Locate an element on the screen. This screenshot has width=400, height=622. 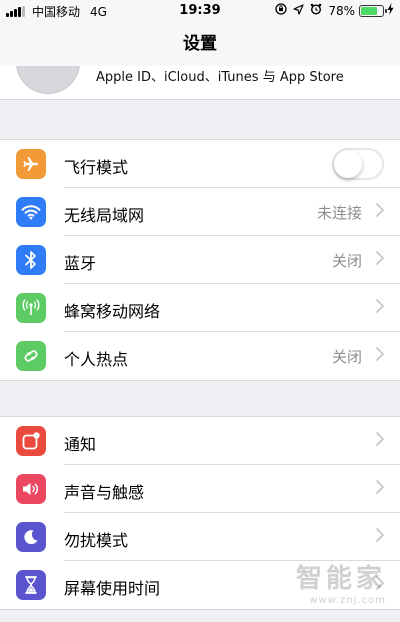
row-label: 飞行模式 is located at coordinates (96, 167).